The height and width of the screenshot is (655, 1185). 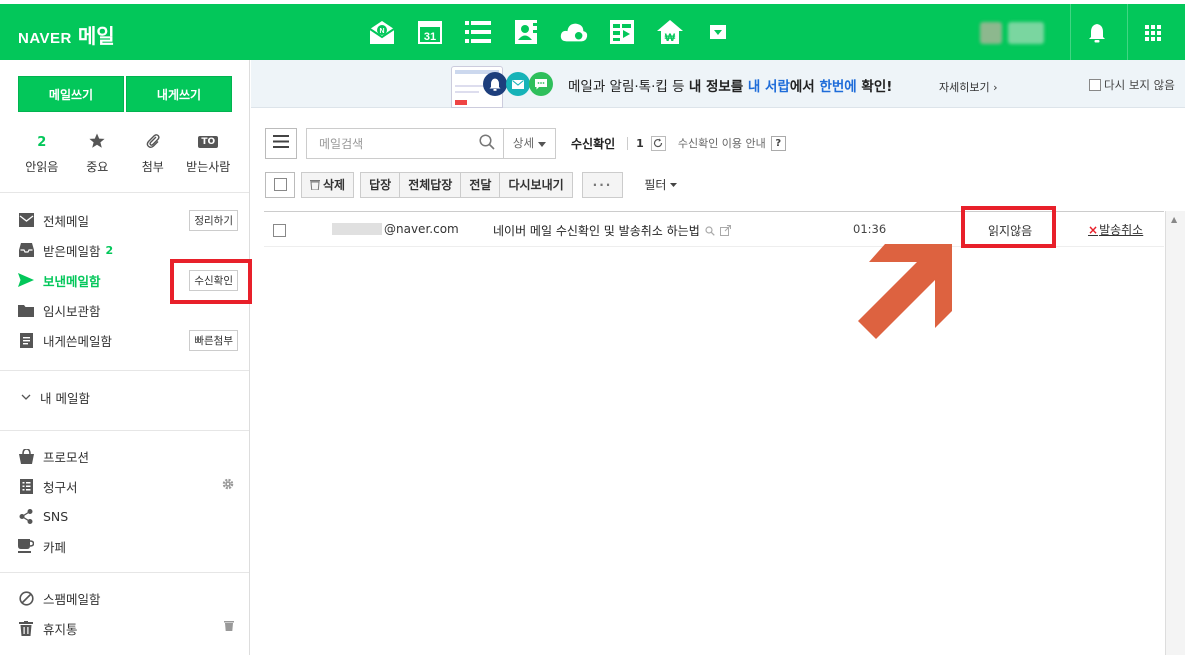 I want to click on sidebar-item-label: SNS, so click(x=56, y=516).